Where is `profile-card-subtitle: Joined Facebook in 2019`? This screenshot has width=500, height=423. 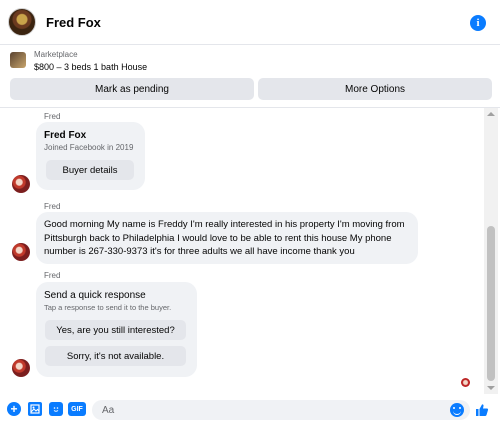
profile-card-subtitle: Joined Facebook in 2019 is located at coordinates (89, 147).